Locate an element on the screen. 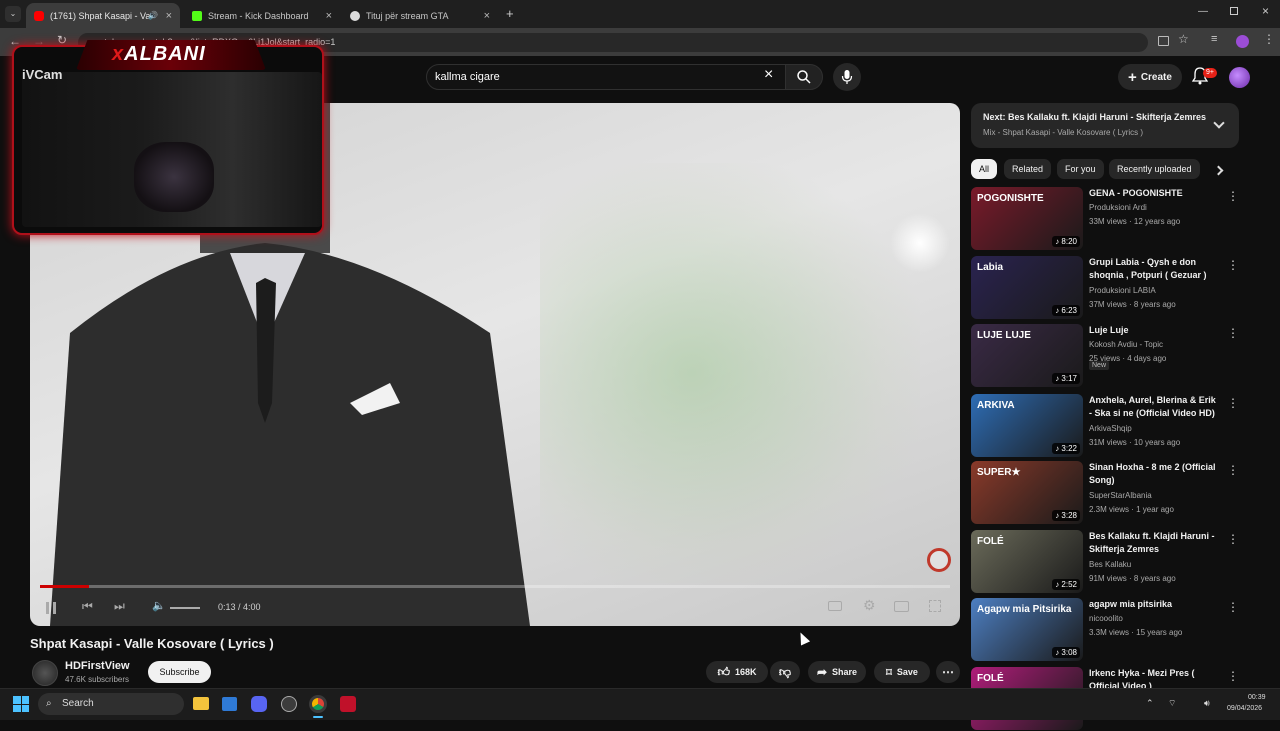  file-explorer-icon is located at coordinates (201, 703).